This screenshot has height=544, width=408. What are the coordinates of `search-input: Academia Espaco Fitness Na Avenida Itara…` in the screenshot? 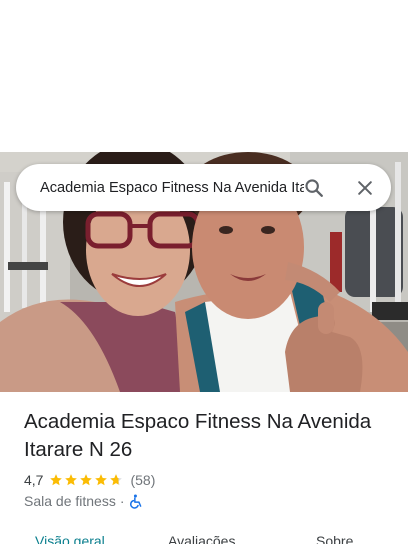 It's located at (172, 188).